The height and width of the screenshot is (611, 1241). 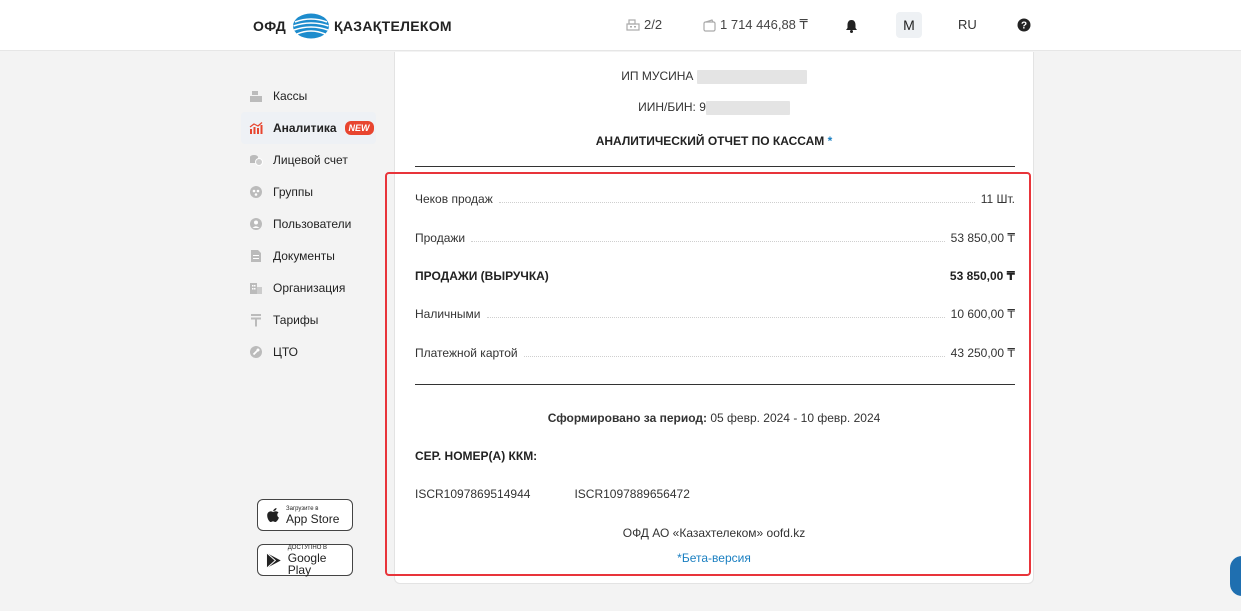 What do you see at coordinates (290, 96) in the screenshot?
I see `sidebar-item-label: Кассы` at bounding box center [290, 96].